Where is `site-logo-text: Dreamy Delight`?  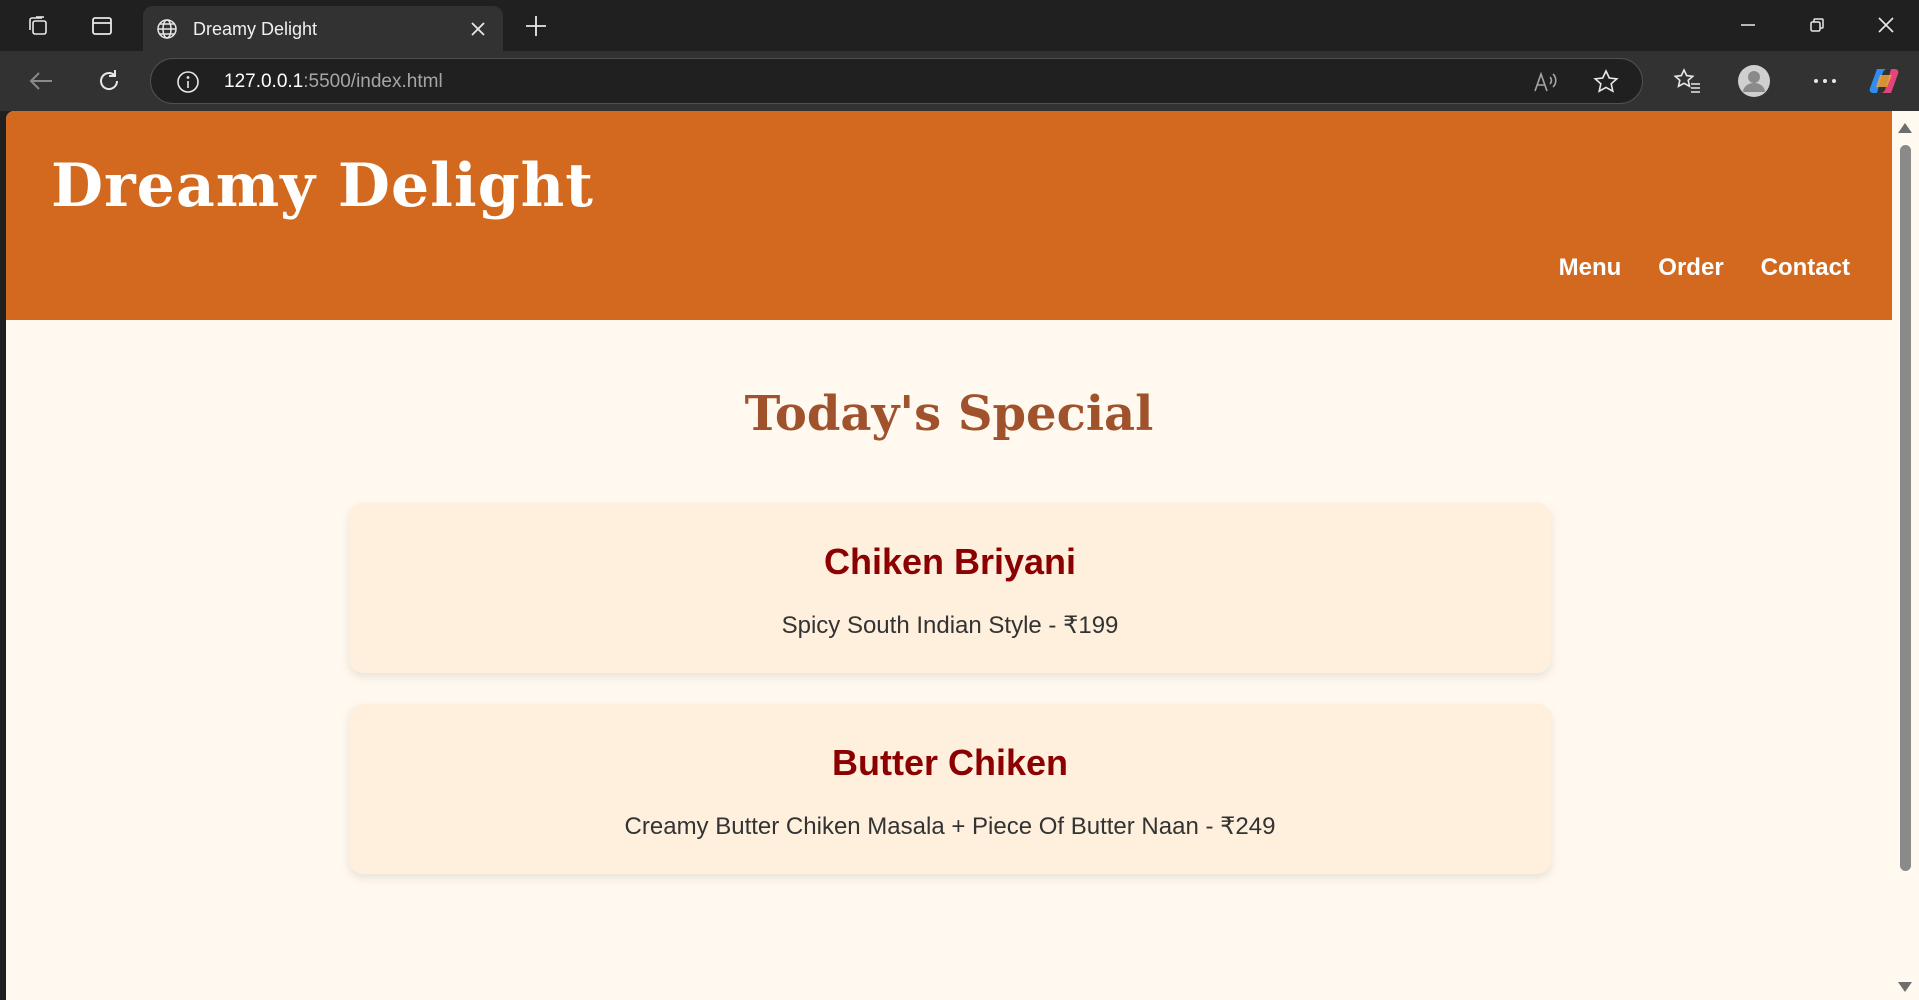
site-logo-text: Dreamy Delight is located at coordinates (323, 186).